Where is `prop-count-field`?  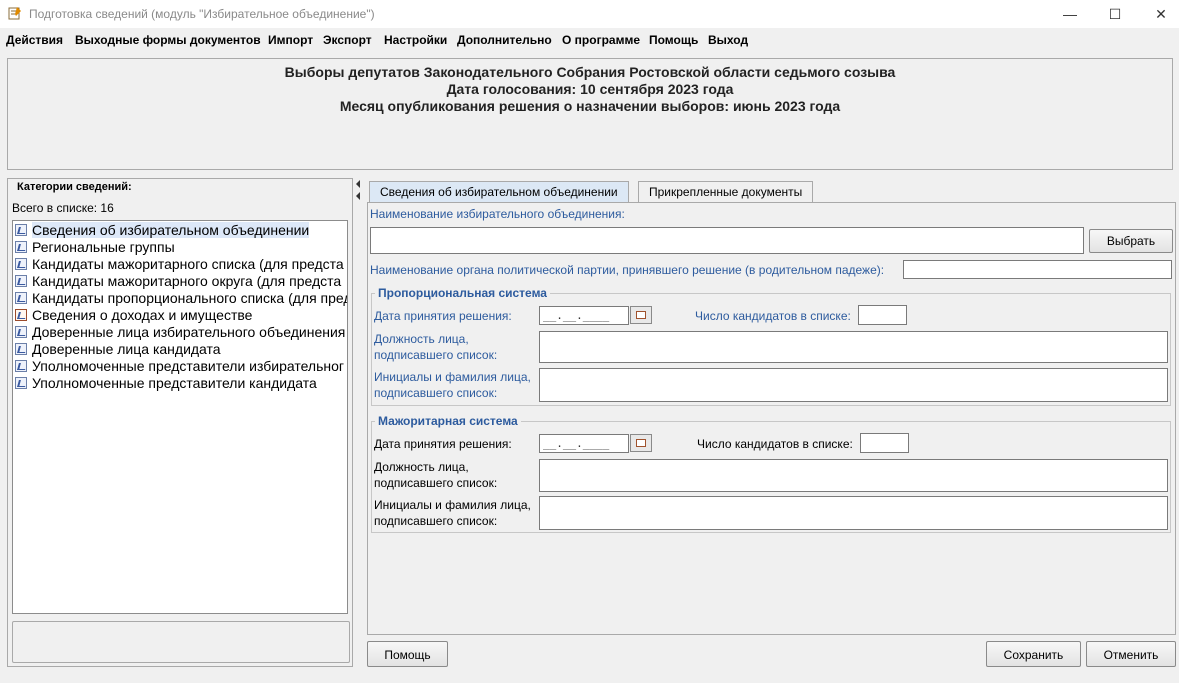 prop-count-field is located at coordinates (882, 315).